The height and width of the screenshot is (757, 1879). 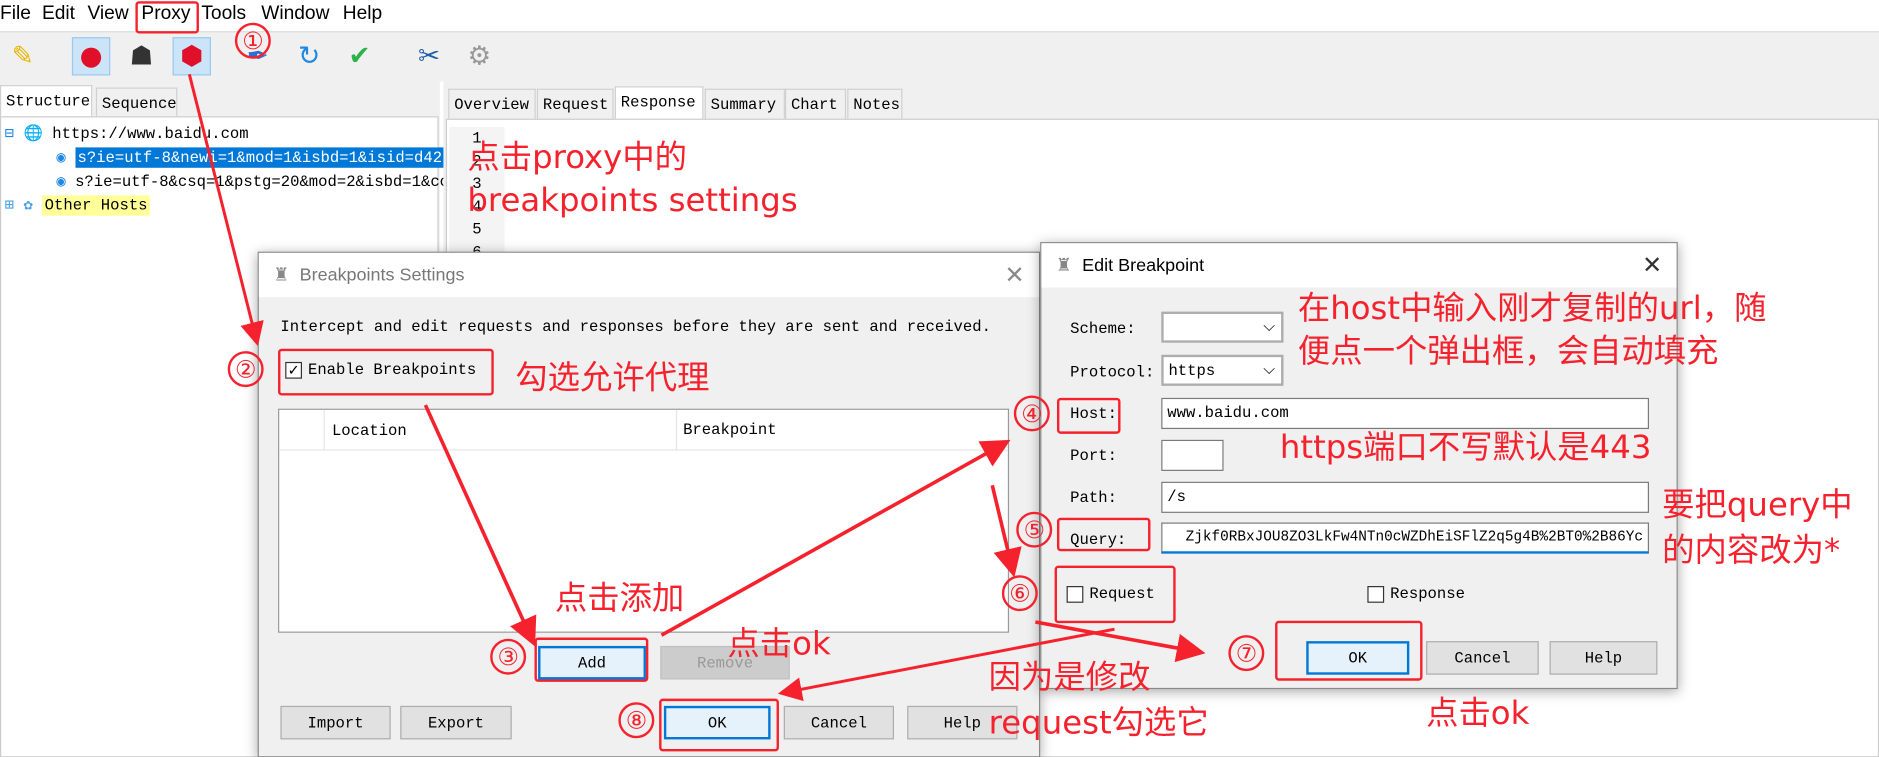 I want to click on highlight-edit-ok, so click(x=1349, y=650).